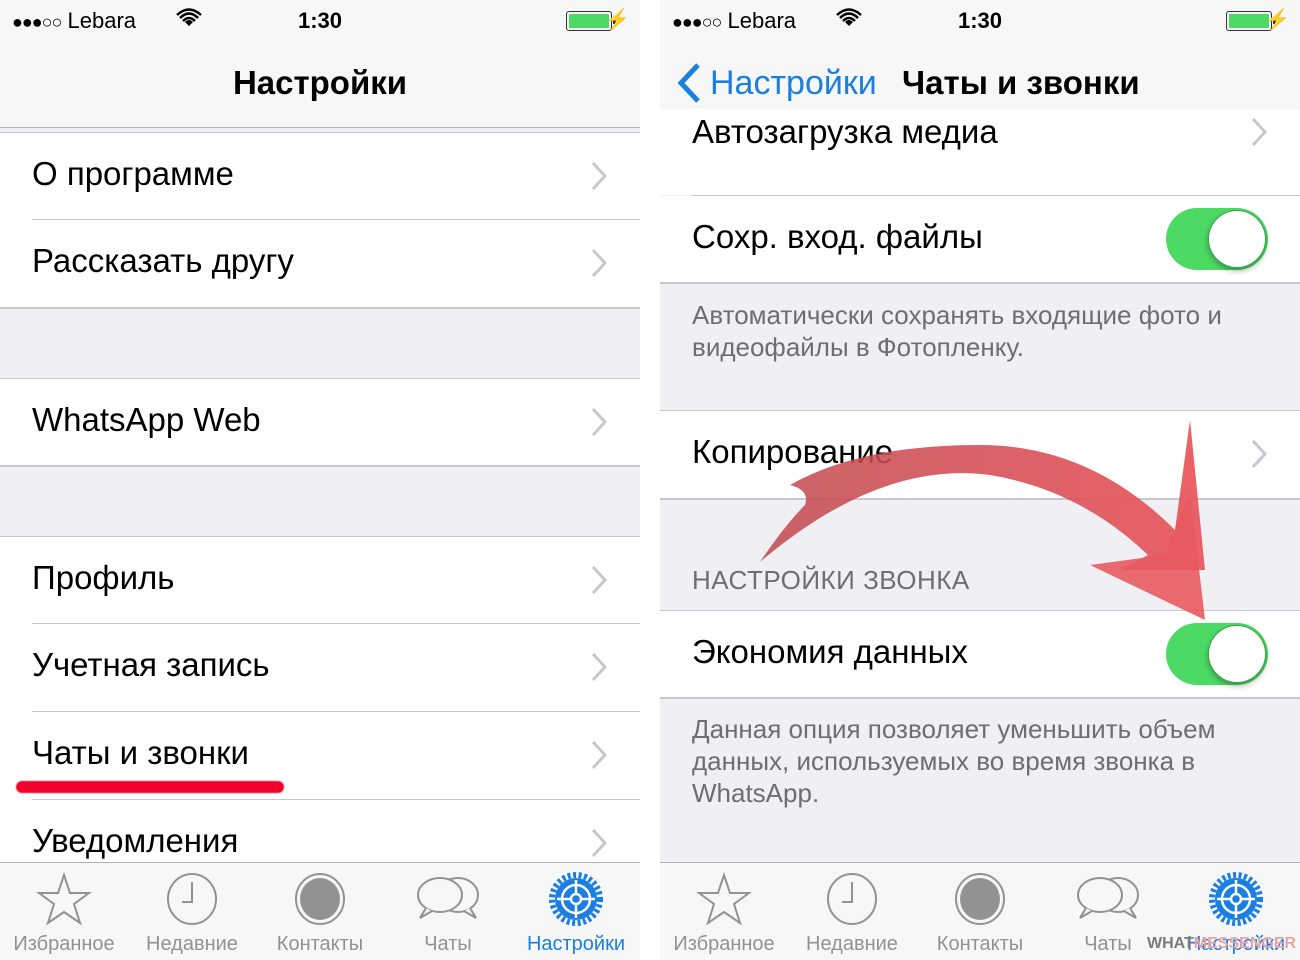 The image size is (1300, 960). I want to click on watermark: WHATMESSENGER, so click(1222, 943).